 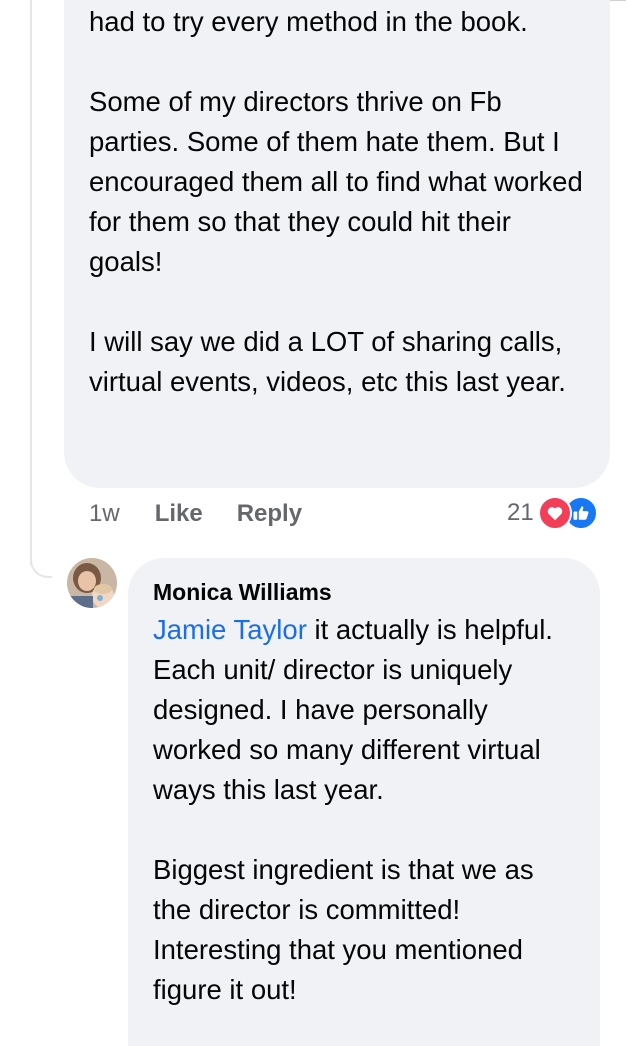 I want to click on avatar, so click(x=92, y=583).